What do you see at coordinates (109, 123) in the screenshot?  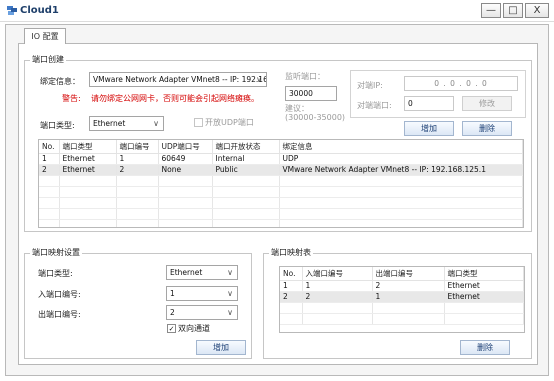 I see `port-type-value: Ethernet` at bounding box center [109, 123].